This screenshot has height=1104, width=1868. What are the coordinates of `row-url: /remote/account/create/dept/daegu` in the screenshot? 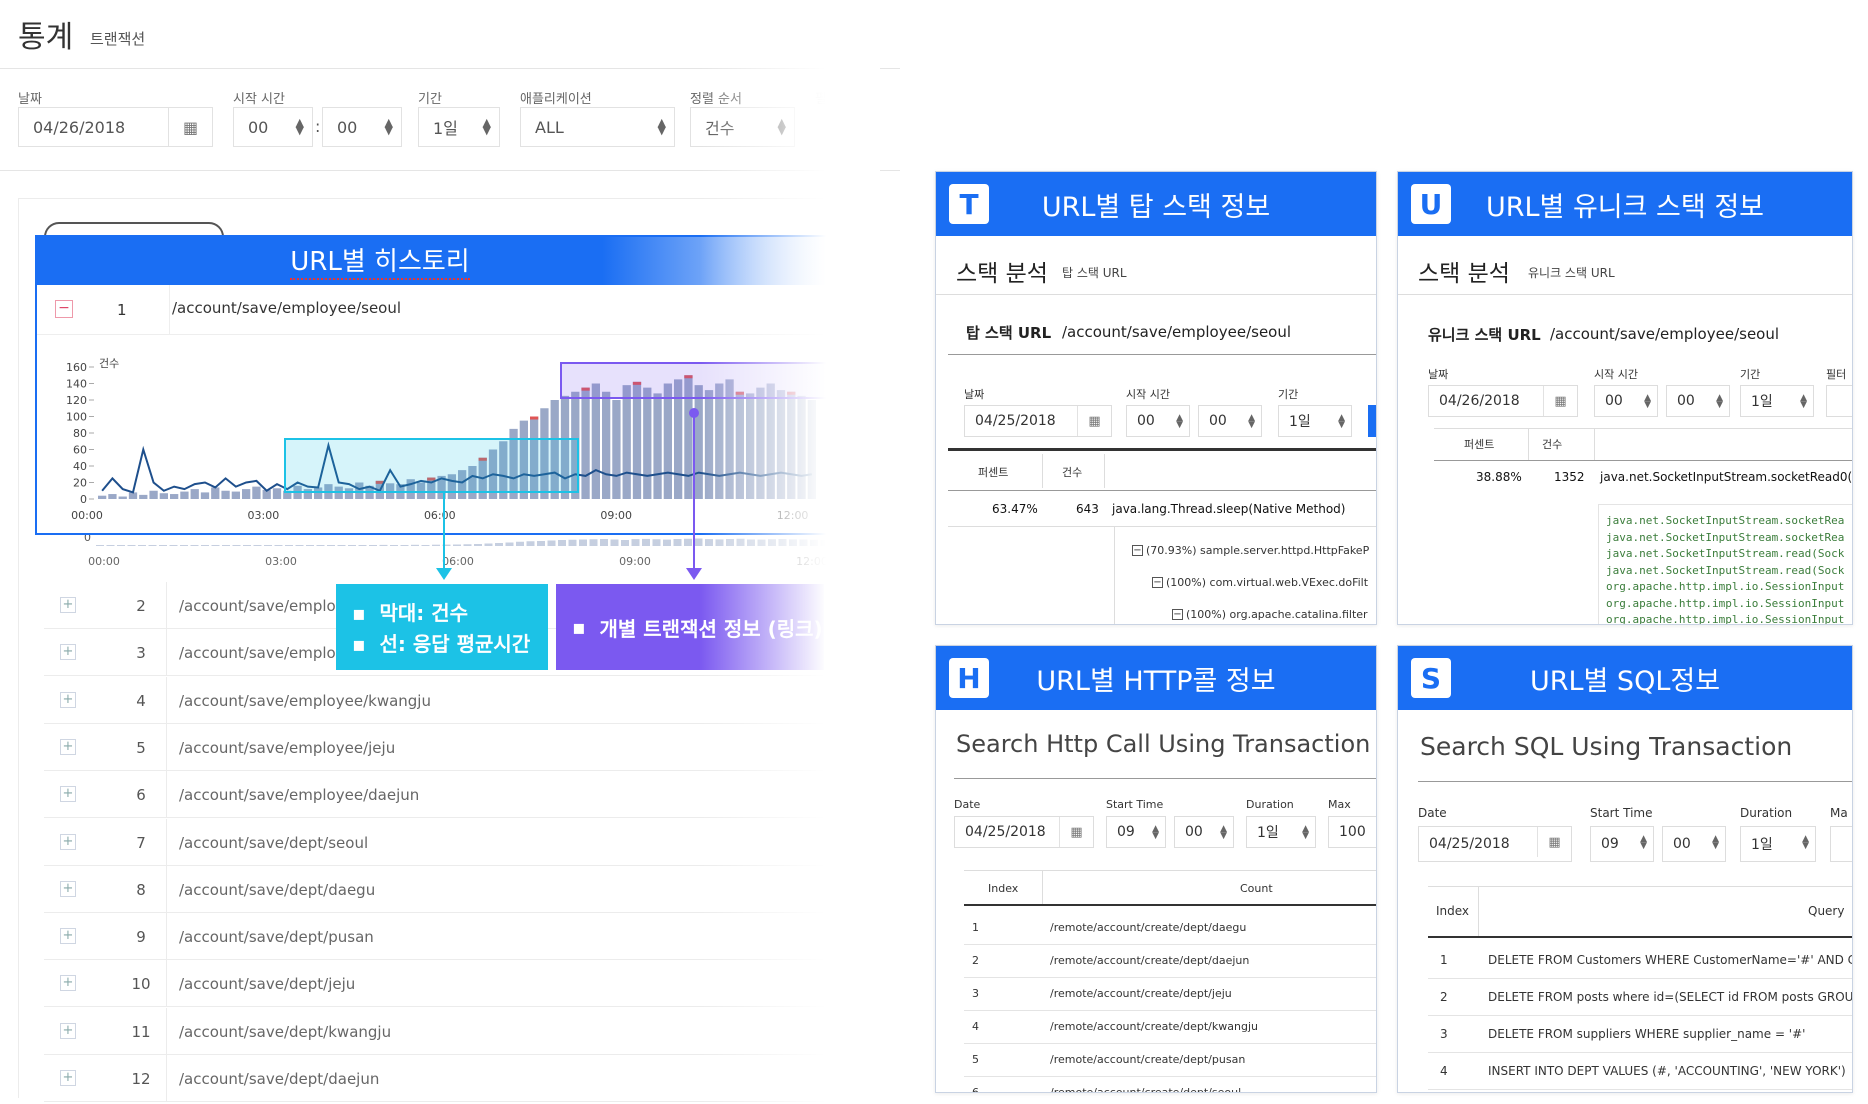 It's located at (1148, 927).